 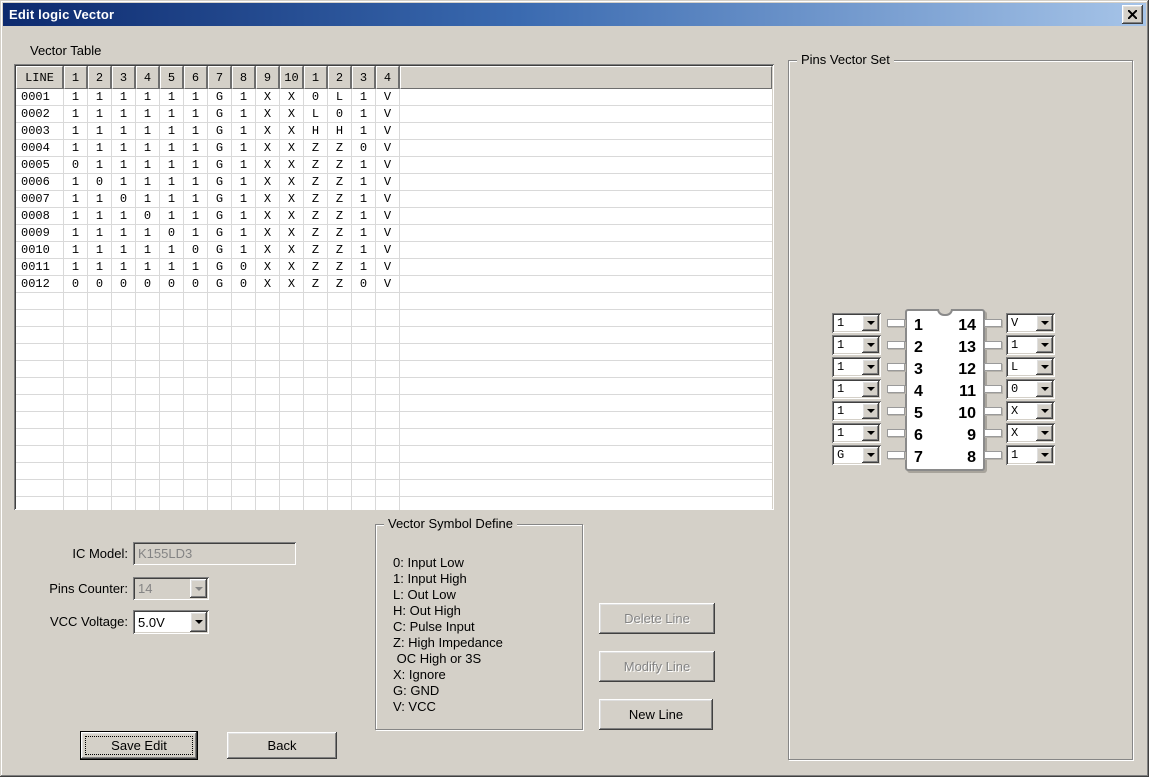 I want to click on table-row: 0007 1 1 0 1 1 1 G 1 X X Z Z 1 V, so click(x=394, y=199).